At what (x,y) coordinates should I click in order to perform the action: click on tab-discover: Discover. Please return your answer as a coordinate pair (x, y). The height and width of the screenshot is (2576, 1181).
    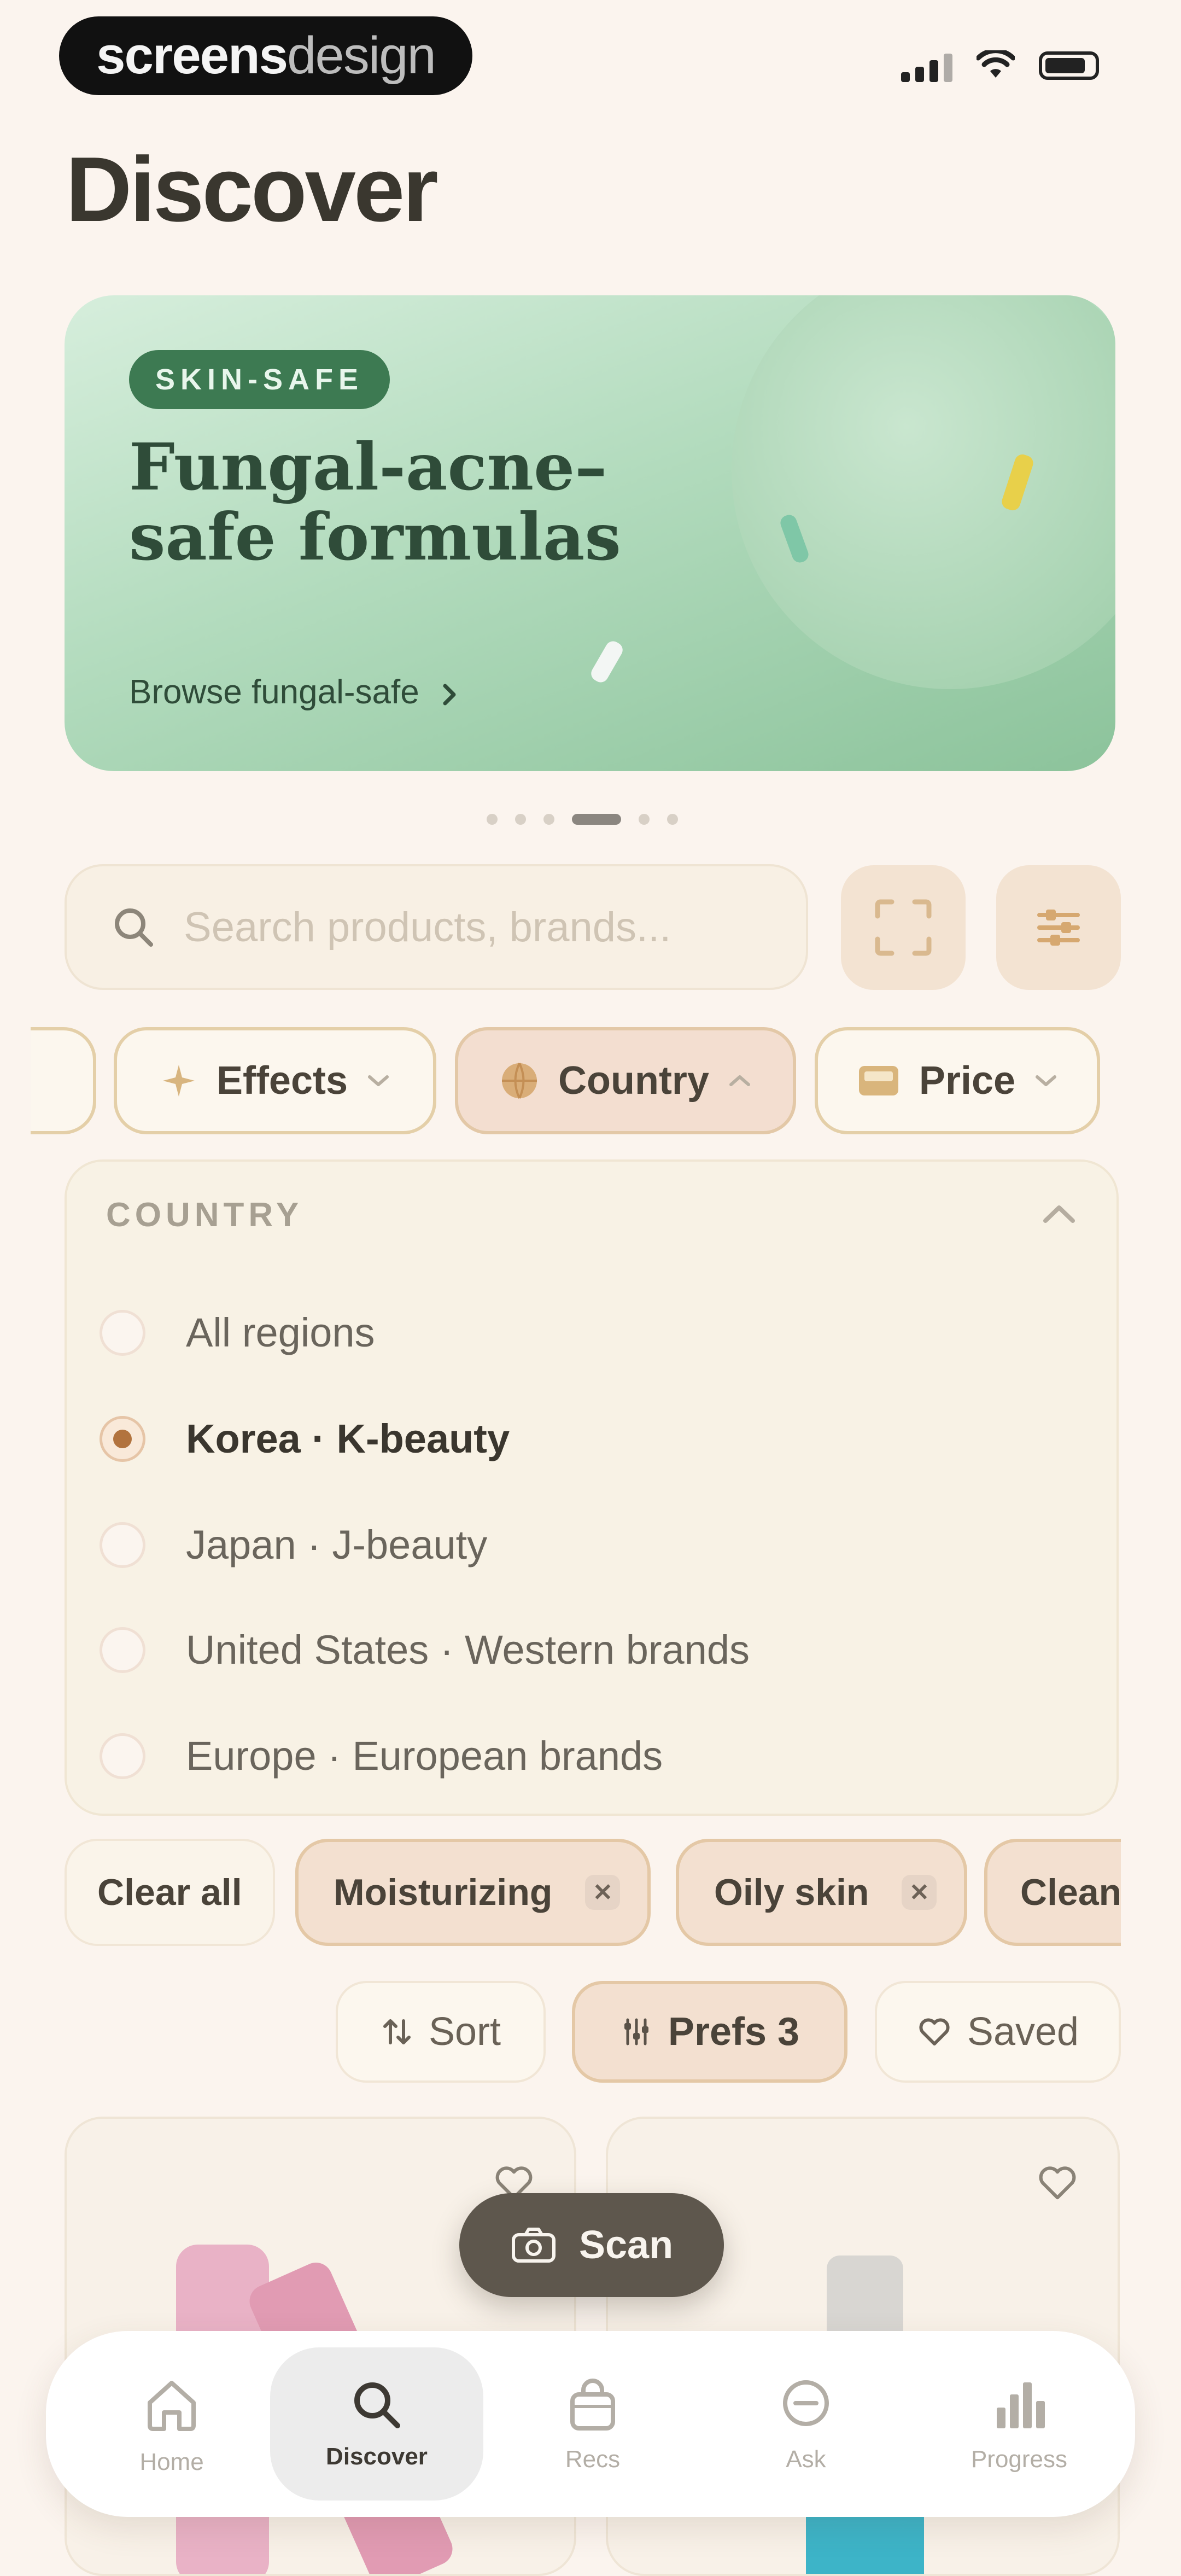
    Looking at the image, I should click on (376, 2424).